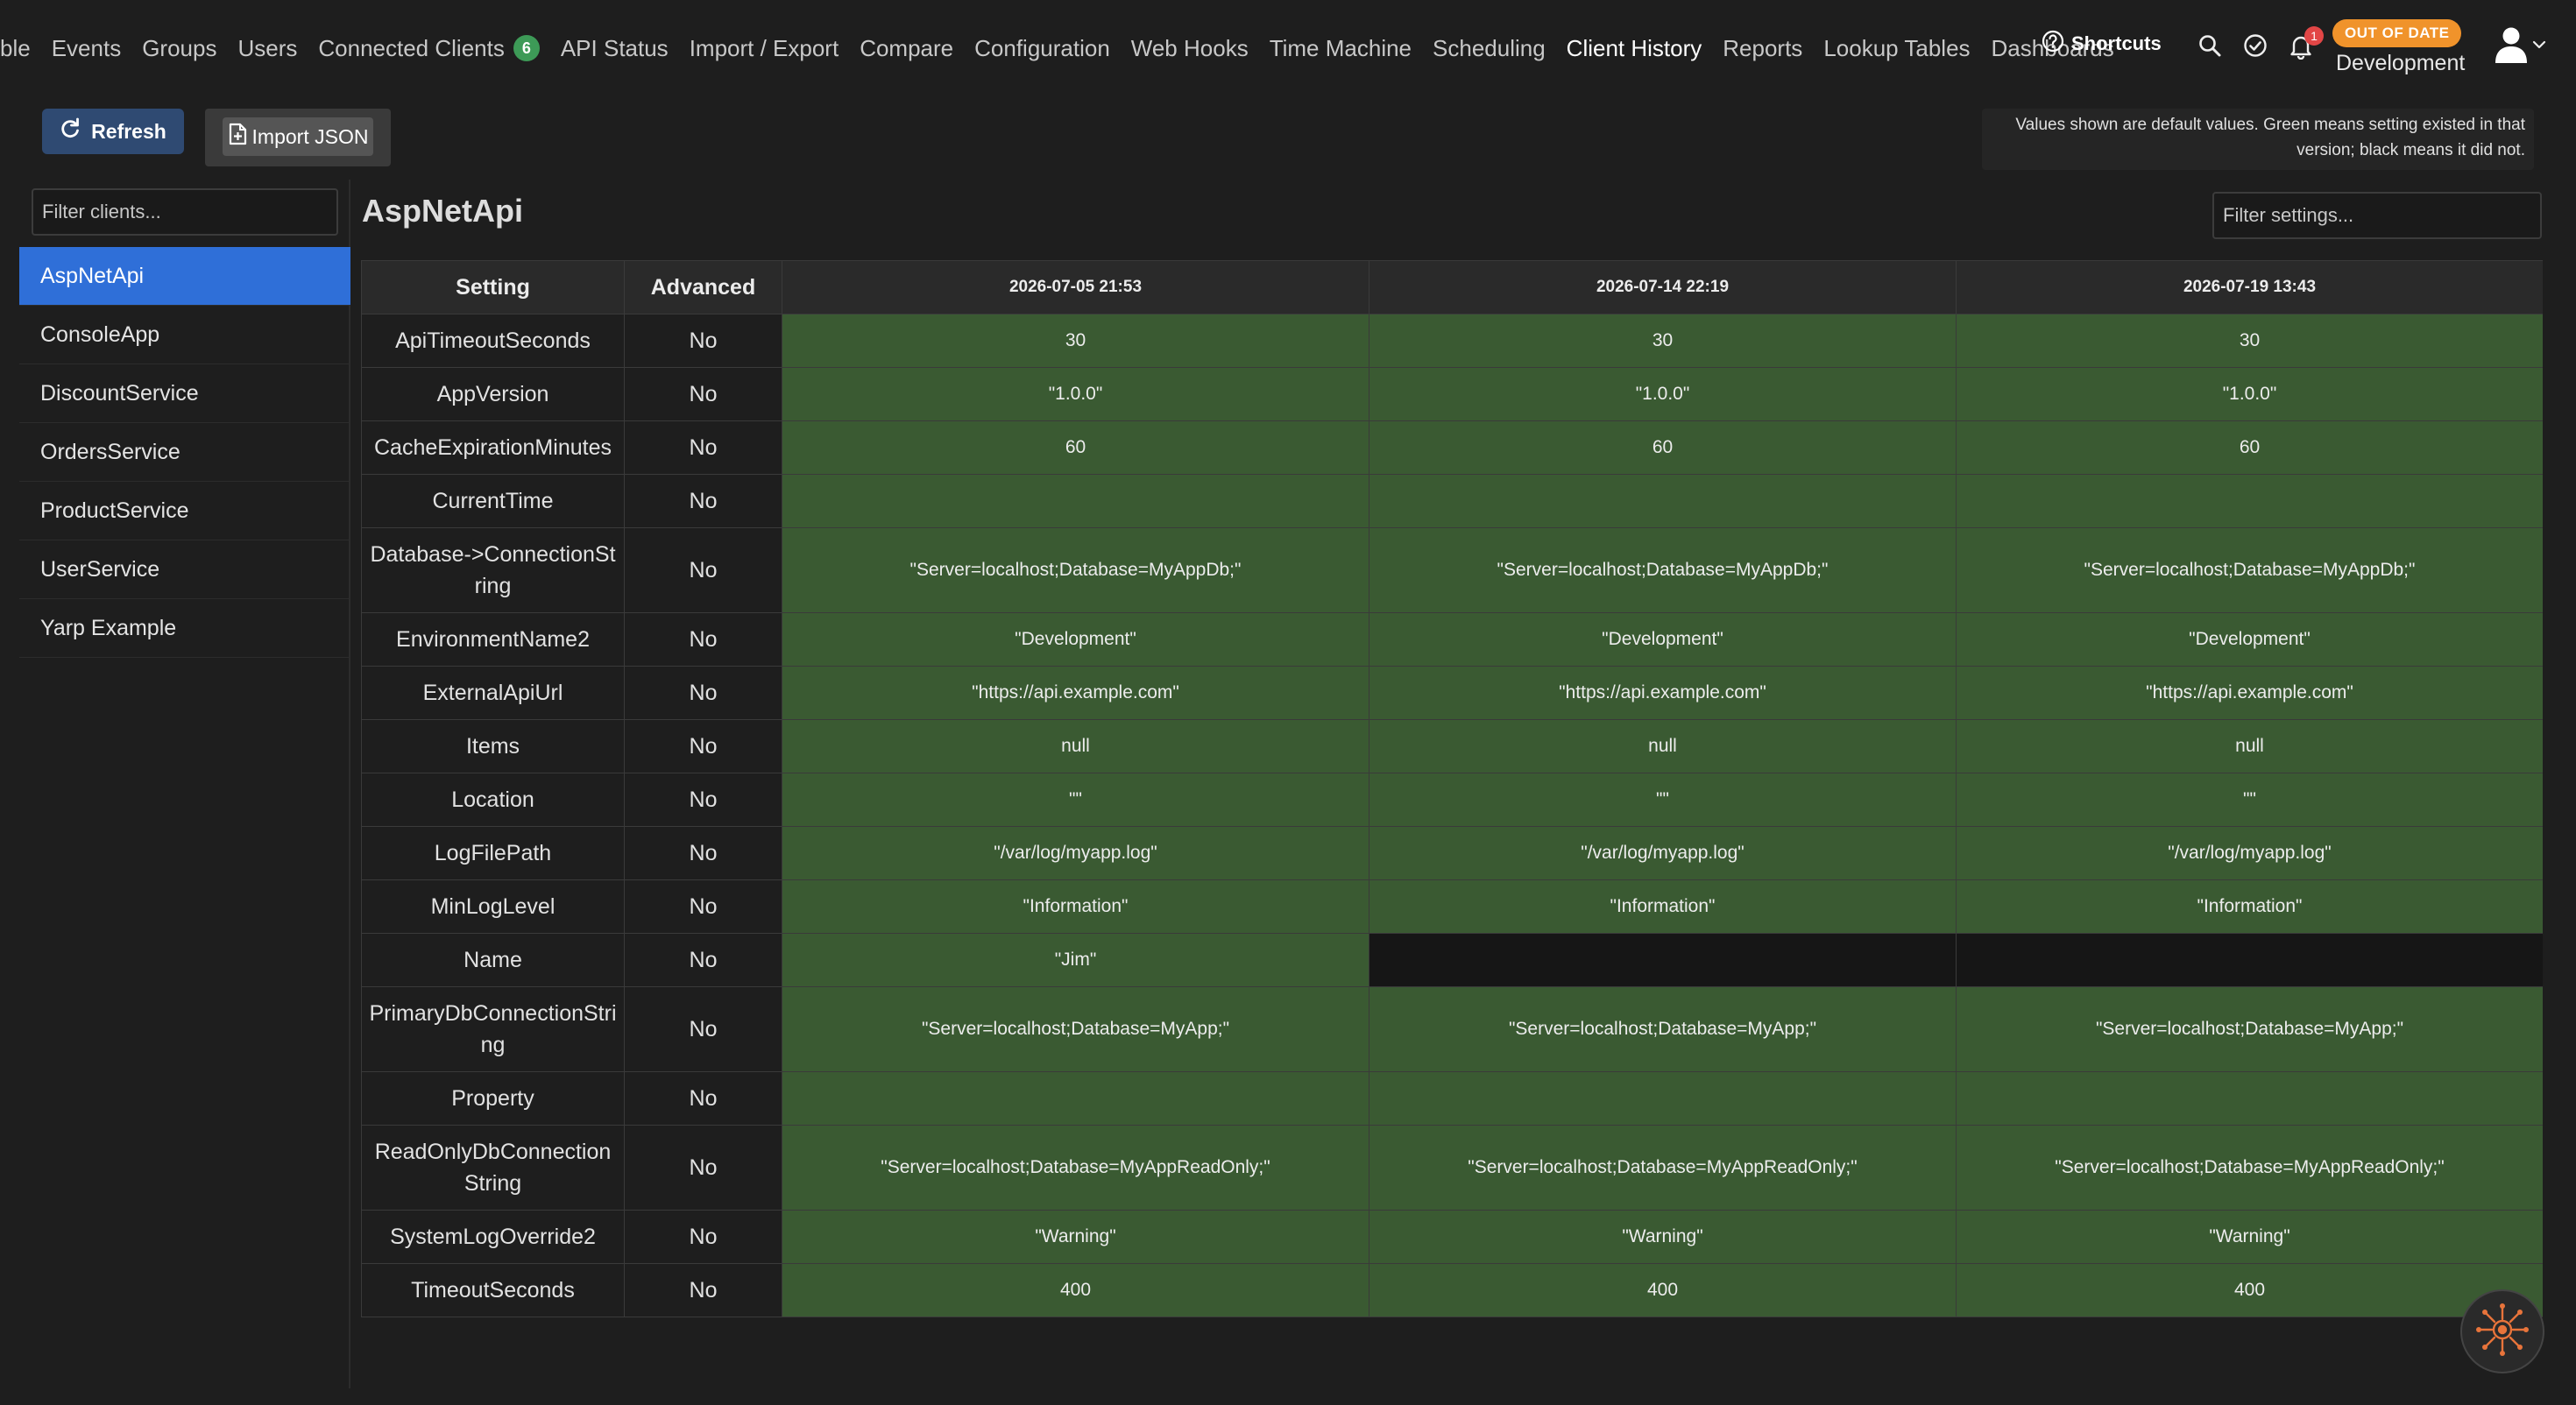  What do you see at coordinates (764, 49) in the screenshot?
I see `nav-item-import-export: Import / Export` at bounding box center [764, 49].